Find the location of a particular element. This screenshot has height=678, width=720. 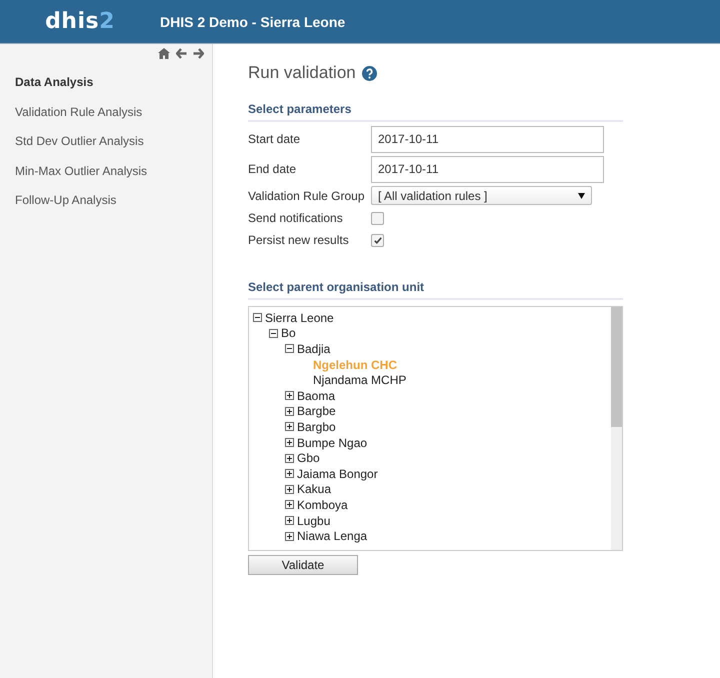

tree-item: Bargbo is located at coordinates (316, 427).